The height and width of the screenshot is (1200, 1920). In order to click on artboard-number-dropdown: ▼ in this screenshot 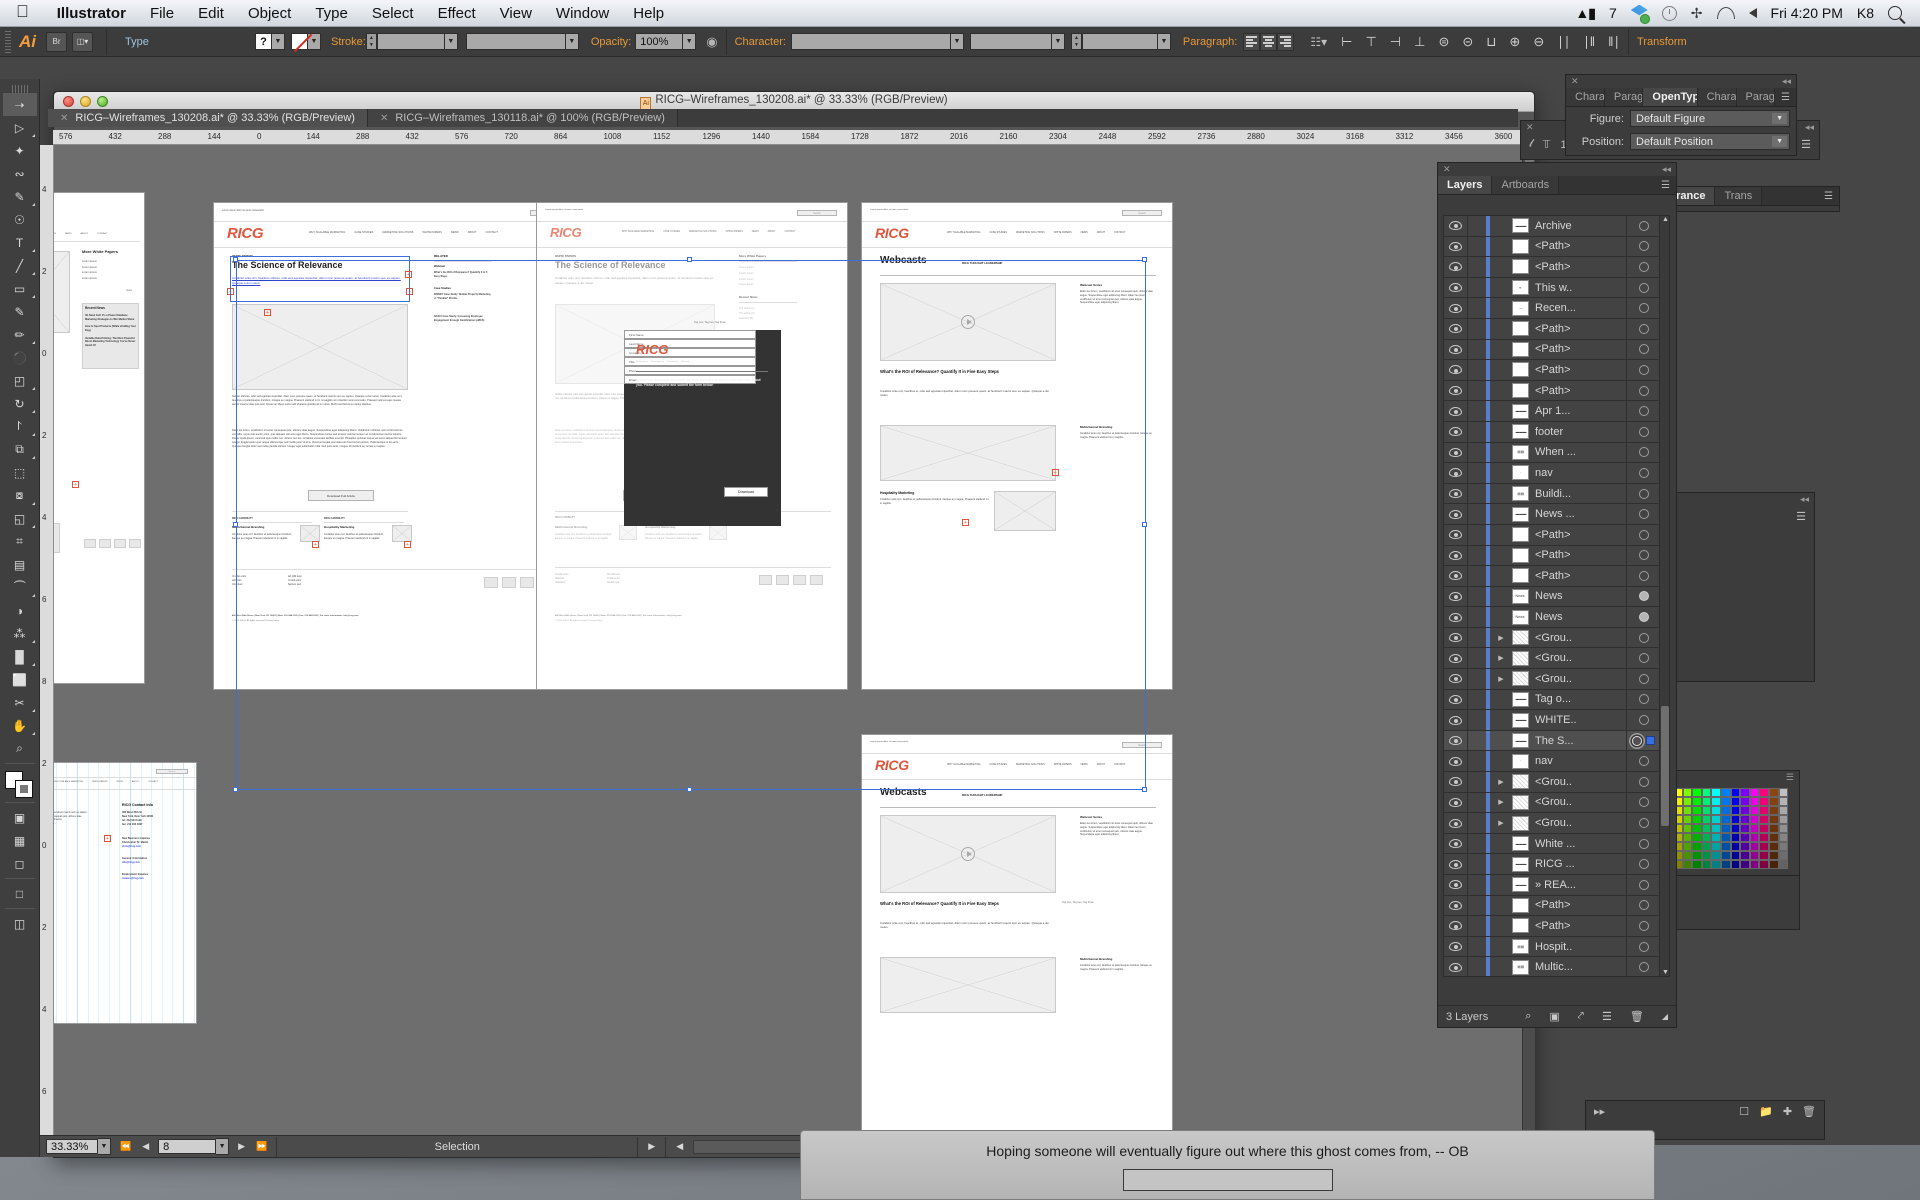, I will do `click(223, 1146)`.